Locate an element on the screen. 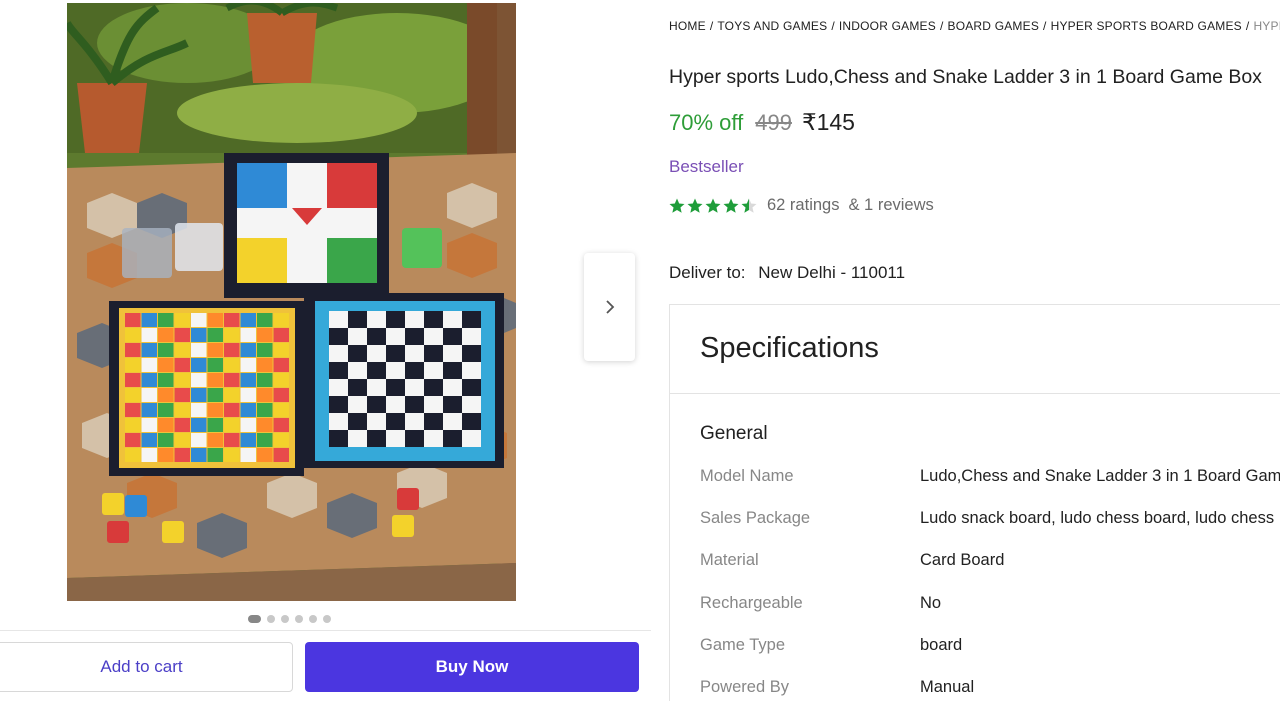 This screenshot has width=1280, height=701. chevron-right-icon is located at coordinates (609, 307).